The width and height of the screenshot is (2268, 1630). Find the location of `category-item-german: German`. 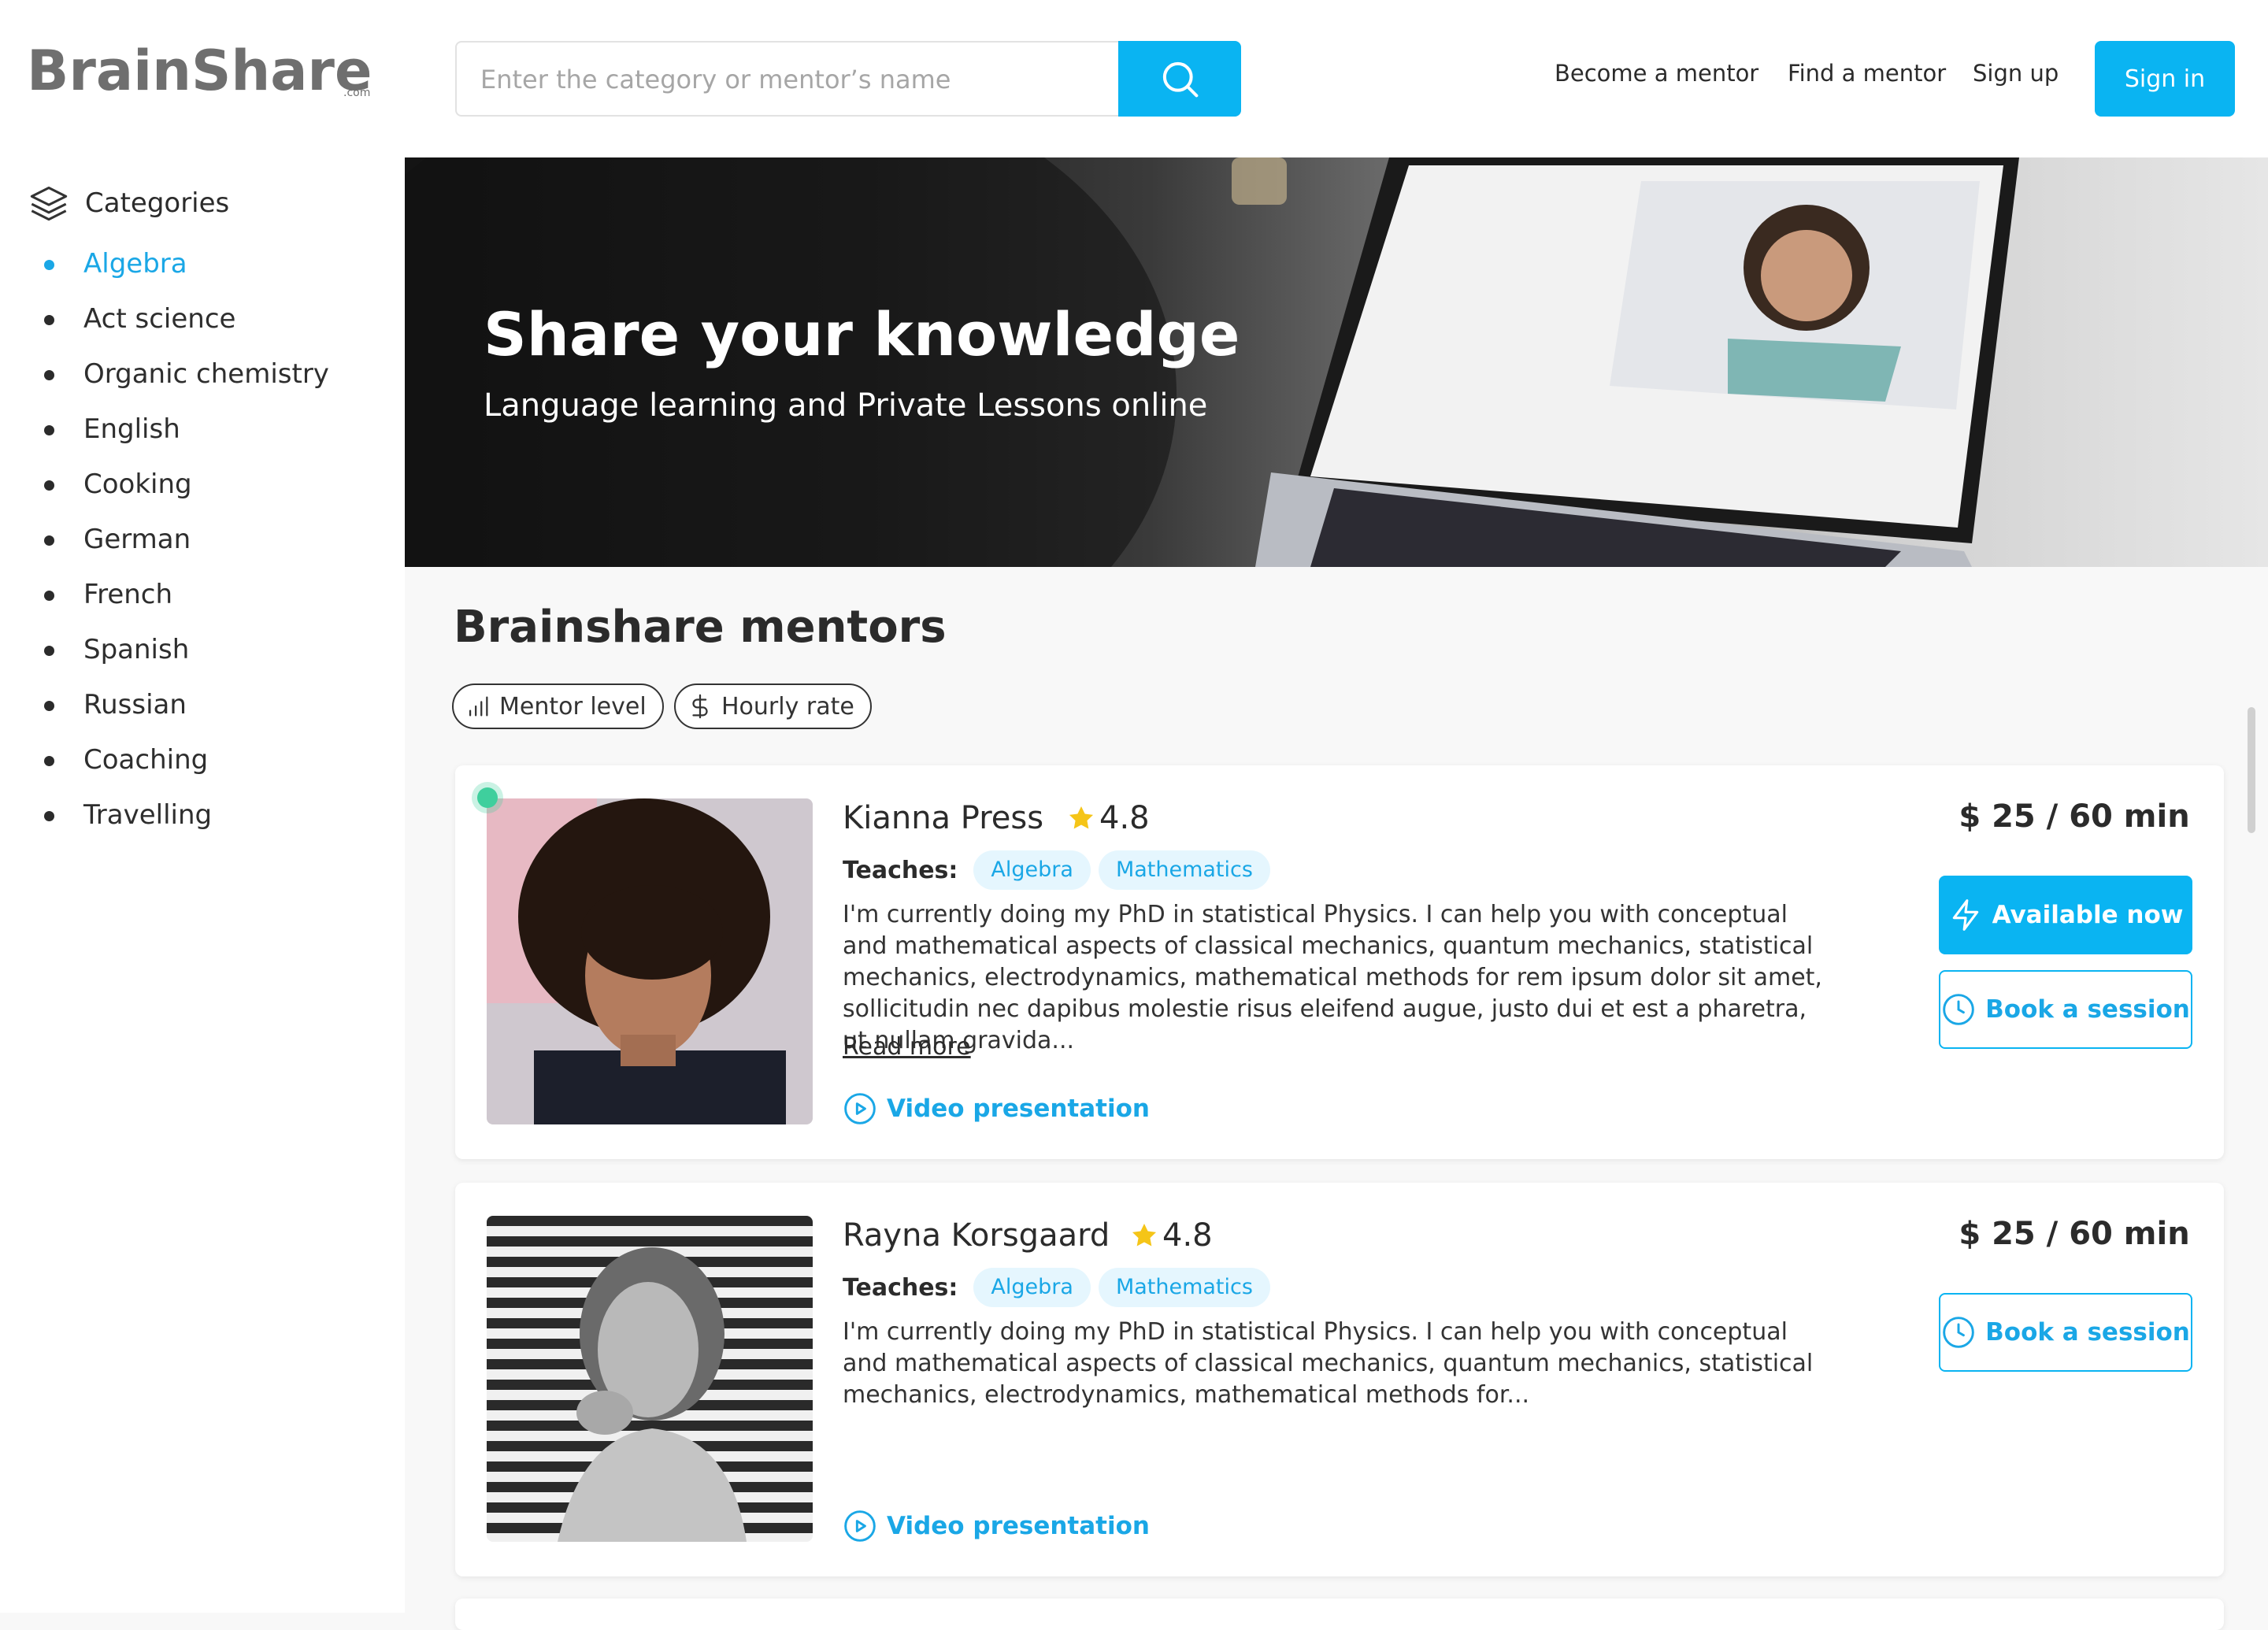

category-item-german: German is located at coordinates (164, 539).